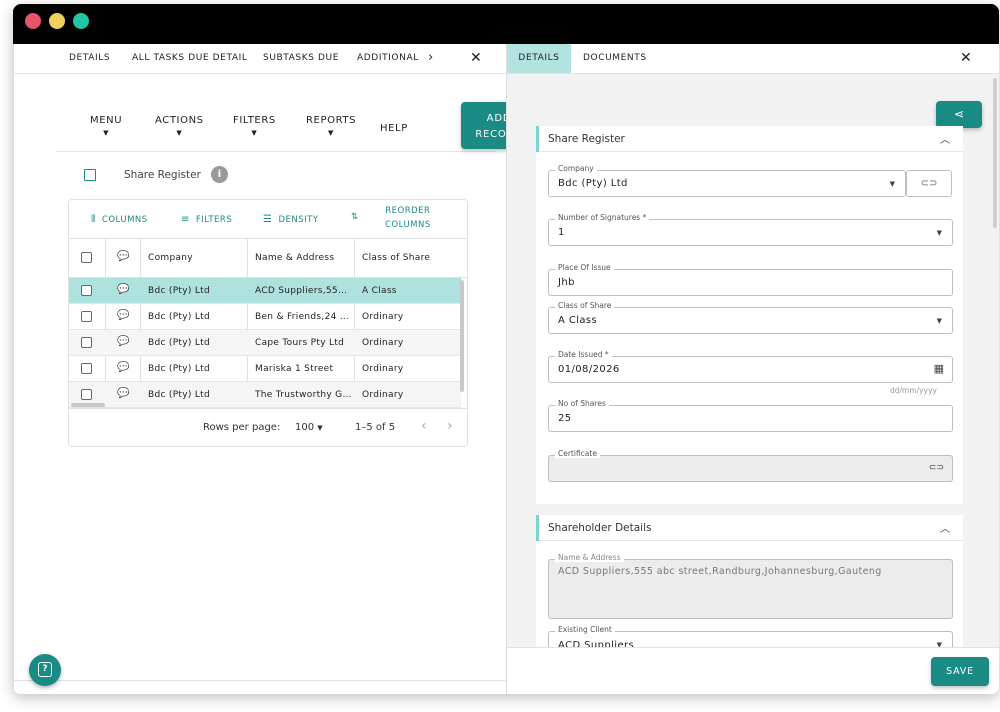 Image resolution: width=1000 pixels, height=712 pixels. Describe the element at coordinates (309, 427) in the screenshot. I see `rows-per-page-select: 100 ▼` at that location.